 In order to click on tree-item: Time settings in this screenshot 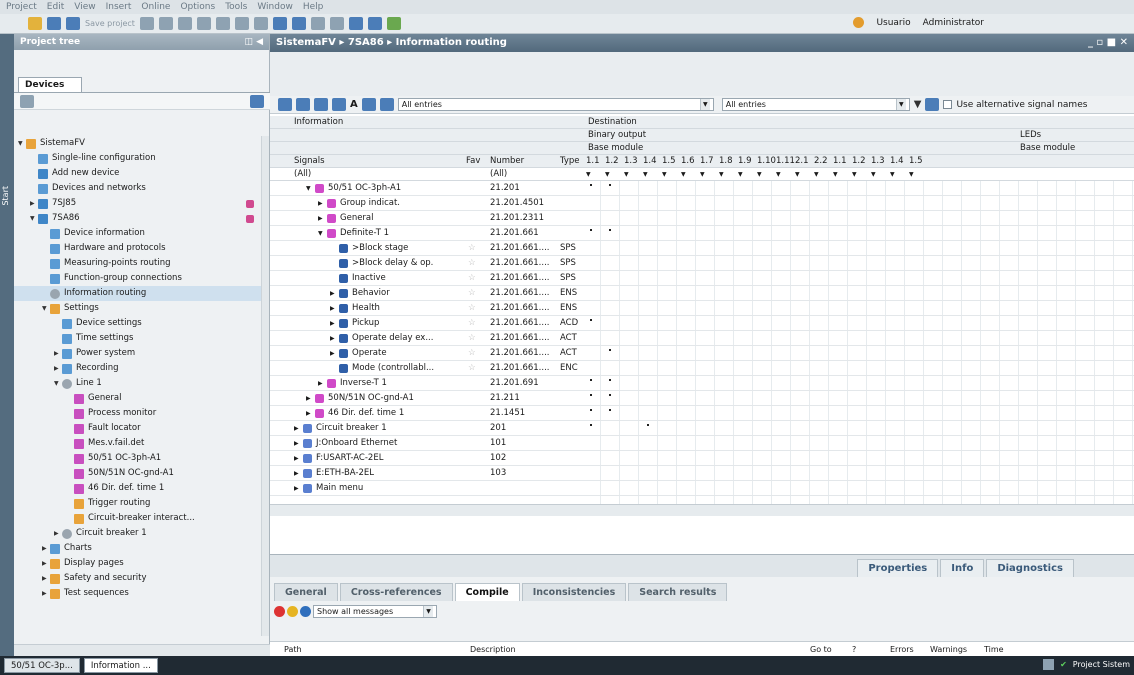, I will do `click(138, 338)`.